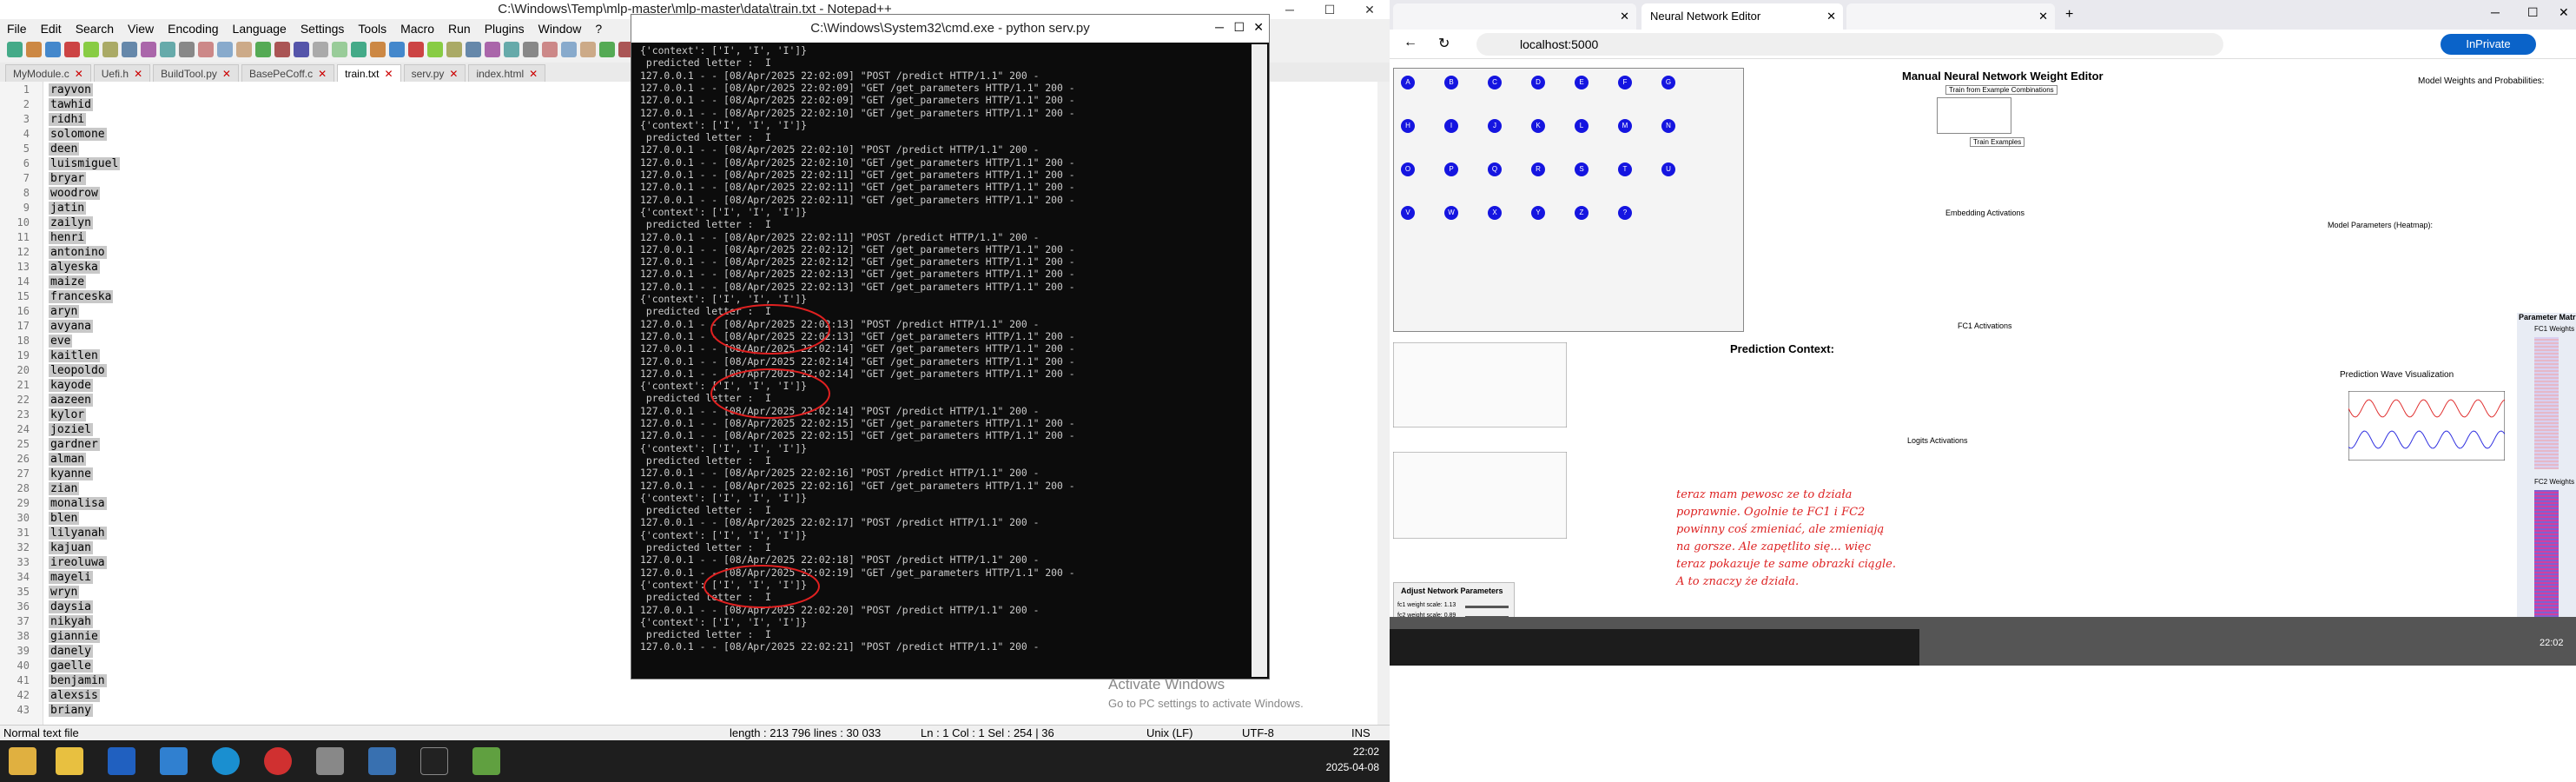 This screenshot has height=782, width=2576. Describe the element at coordinates (1495, 169) in the screenshot. I see `network-node: Q` at that location.